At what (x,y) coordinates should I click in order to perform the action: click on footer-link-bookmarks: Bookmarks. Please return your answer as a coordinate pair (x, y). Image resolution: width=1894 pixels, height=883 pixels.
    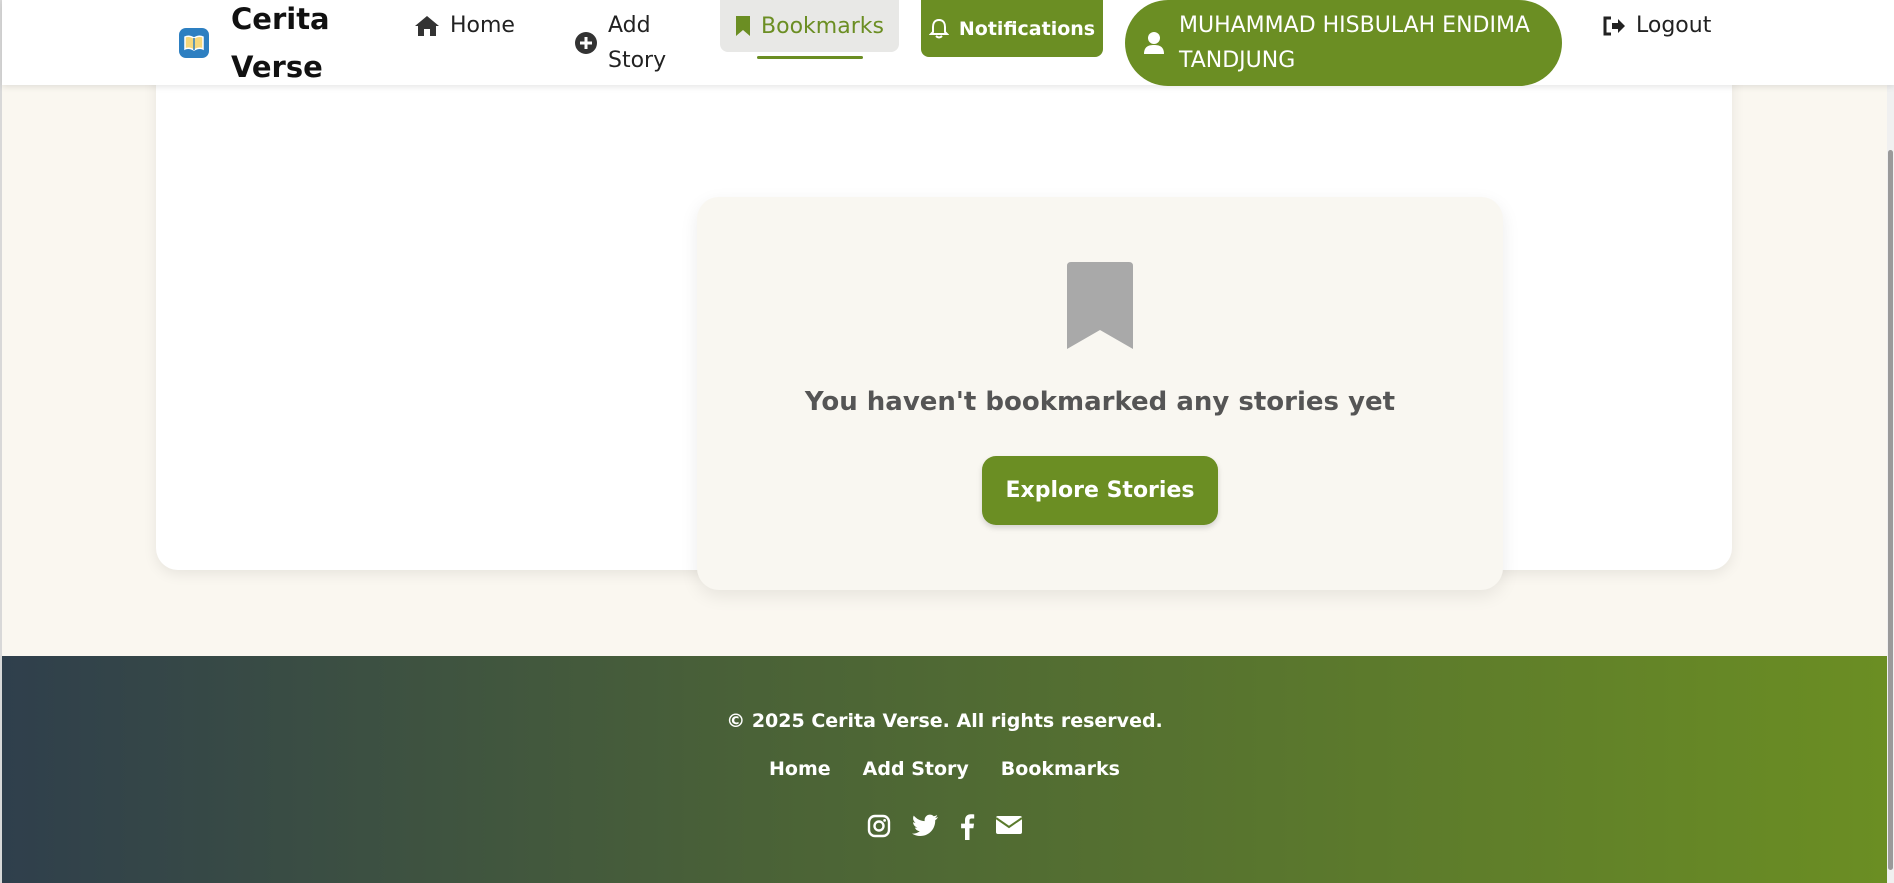
    Looking at the image, I should click on (1060, 769).